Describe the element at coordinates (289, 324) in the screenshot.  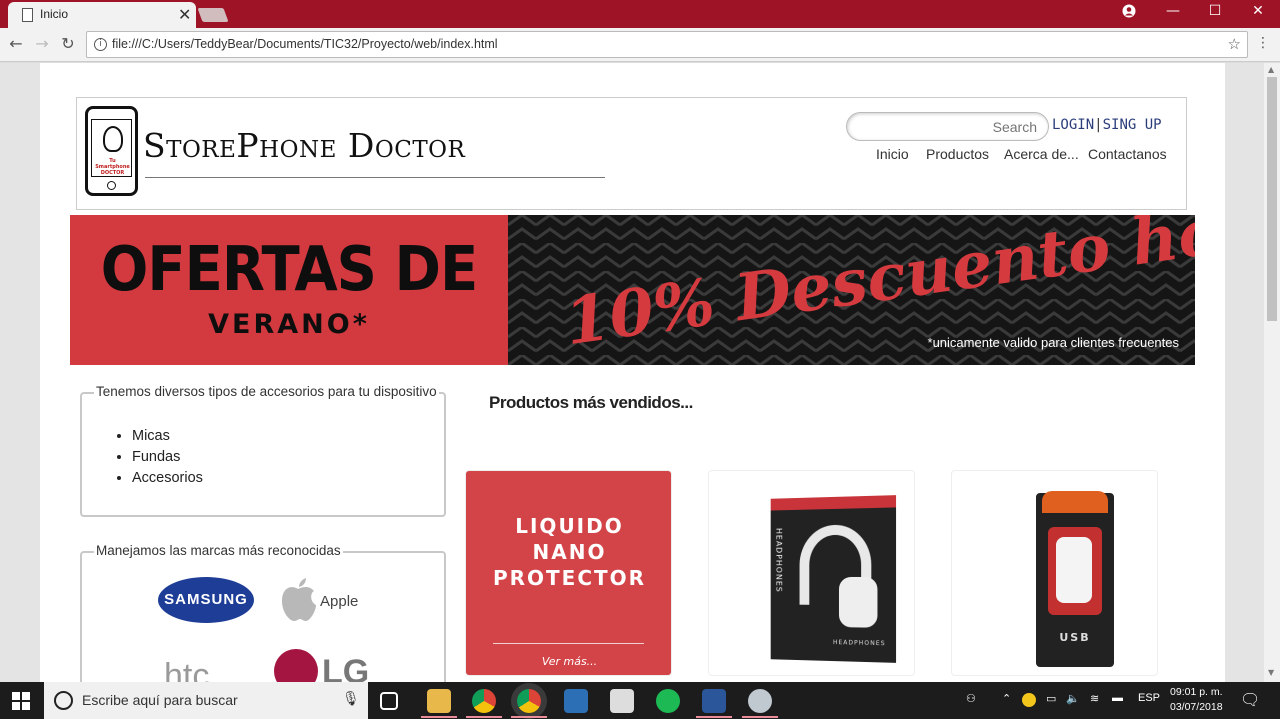
I see `banner-subline: VERANO*` at that location.